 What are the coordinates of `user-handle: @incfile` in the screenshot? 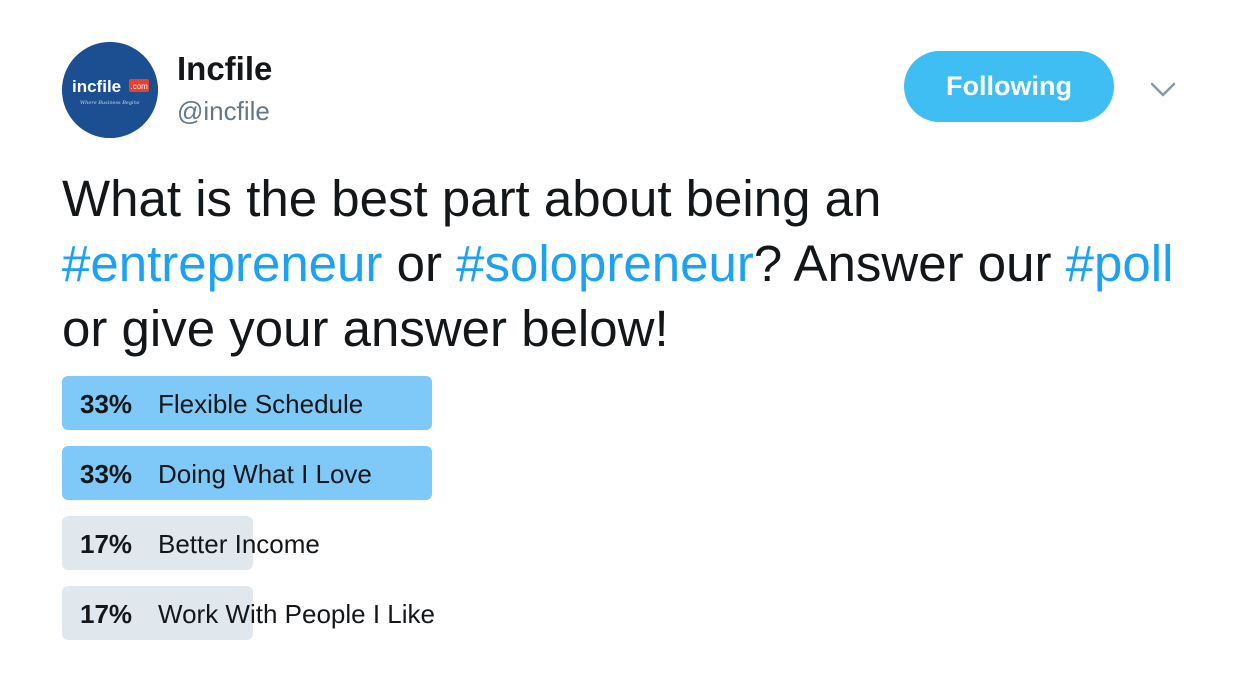 It's located at (223, 111).